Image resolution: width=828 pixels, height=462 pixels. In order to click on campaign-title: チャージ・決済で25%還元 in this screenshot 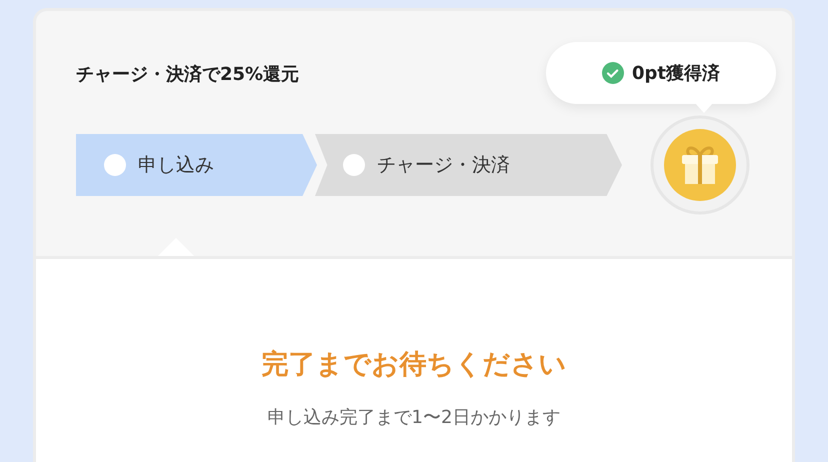, I will do `click(188, 75)`.